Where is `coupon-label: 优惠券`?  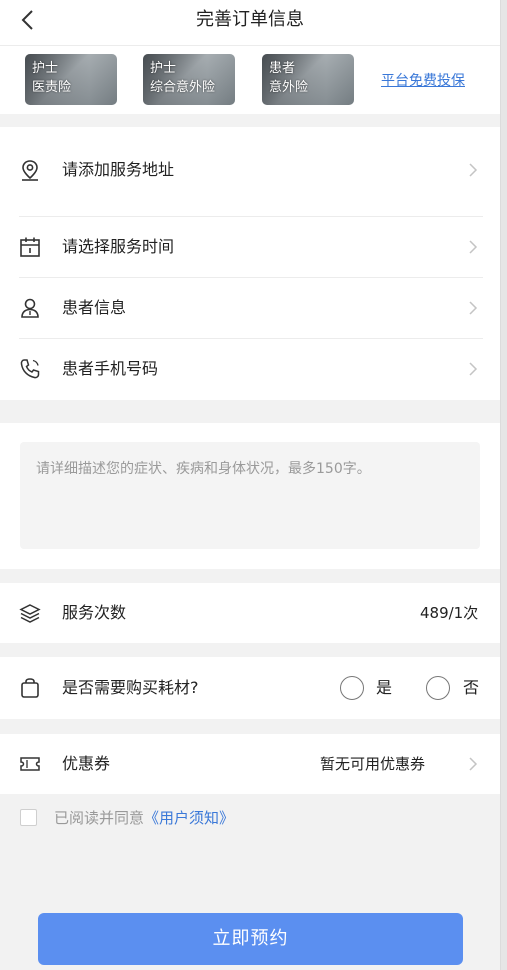
coupon-label: 优惠券 is located at coordinates (86, 763).